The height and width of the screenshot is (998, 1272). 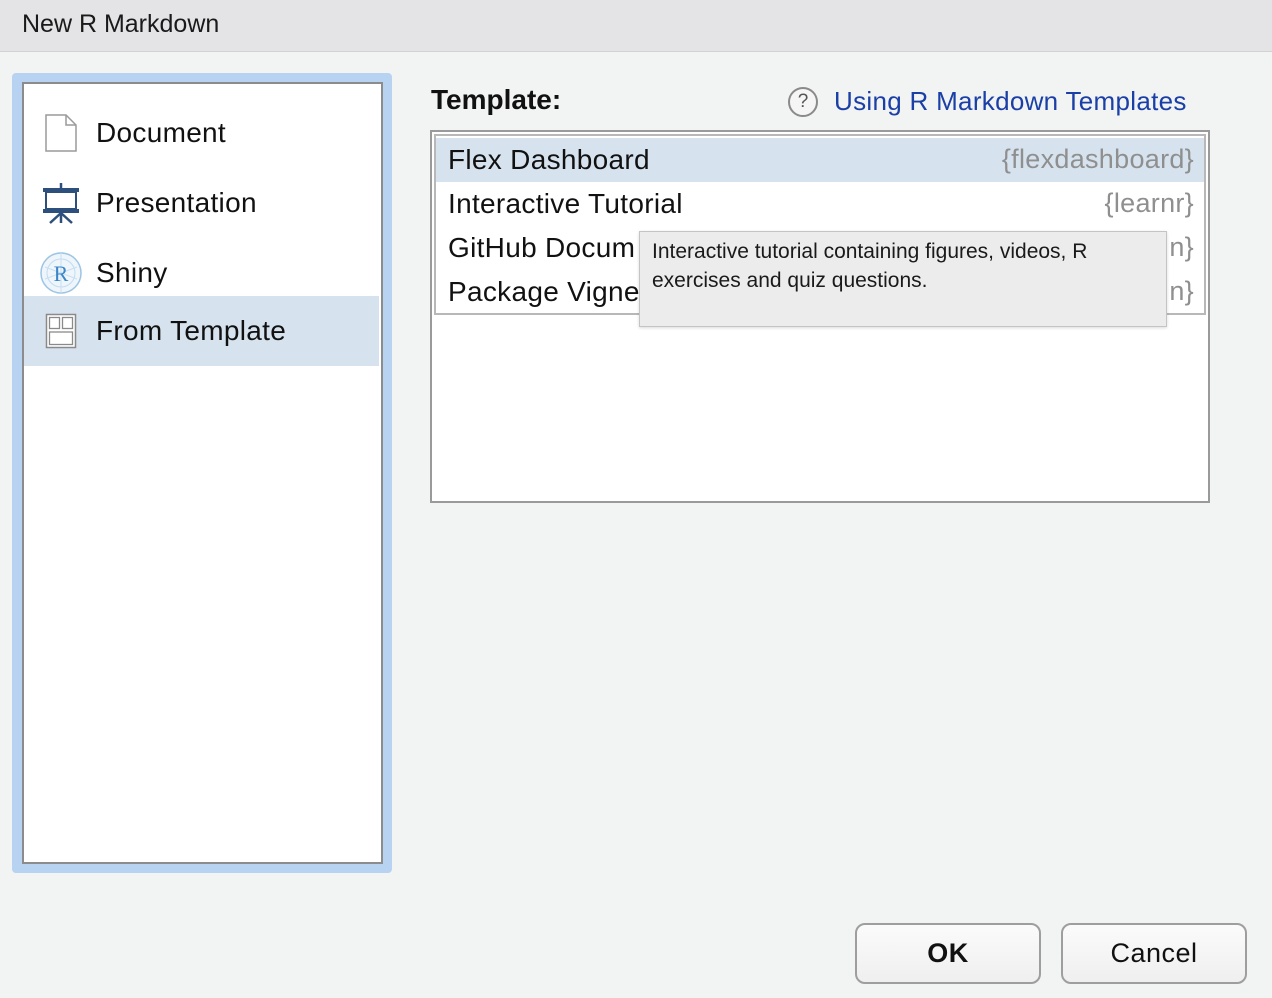 I want to click on shiny-icon: R, so click(x=61, y=273).